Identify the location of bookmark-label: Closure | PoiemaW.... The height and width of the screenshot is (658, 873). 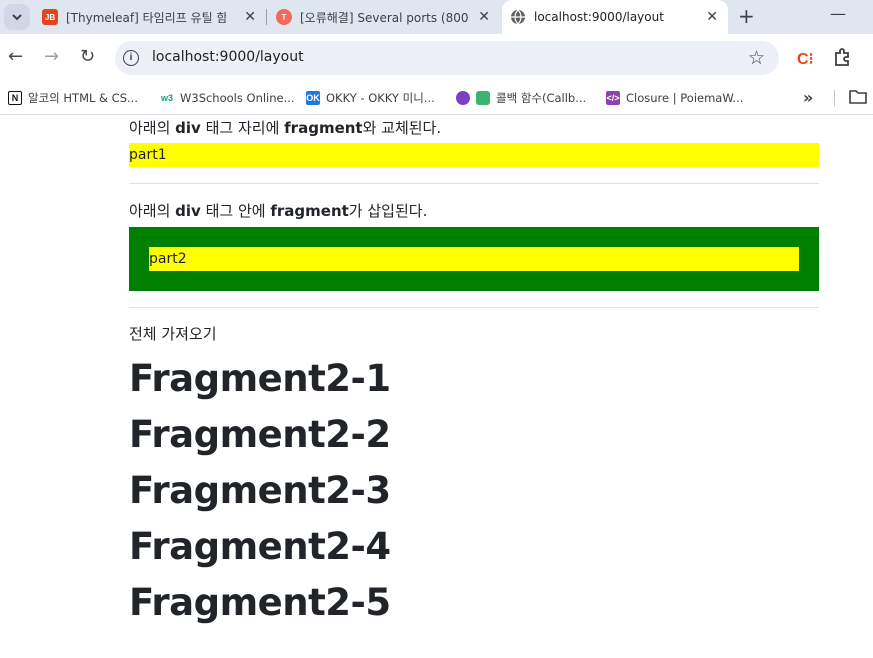
(685, 98).